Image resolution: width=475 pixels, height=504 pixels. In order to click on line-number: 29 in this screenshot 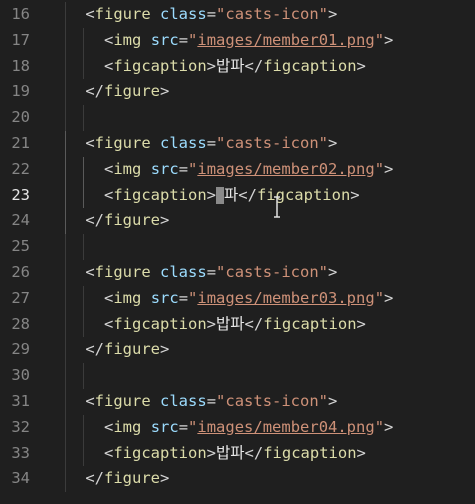, I will do `click(20, 349)`.